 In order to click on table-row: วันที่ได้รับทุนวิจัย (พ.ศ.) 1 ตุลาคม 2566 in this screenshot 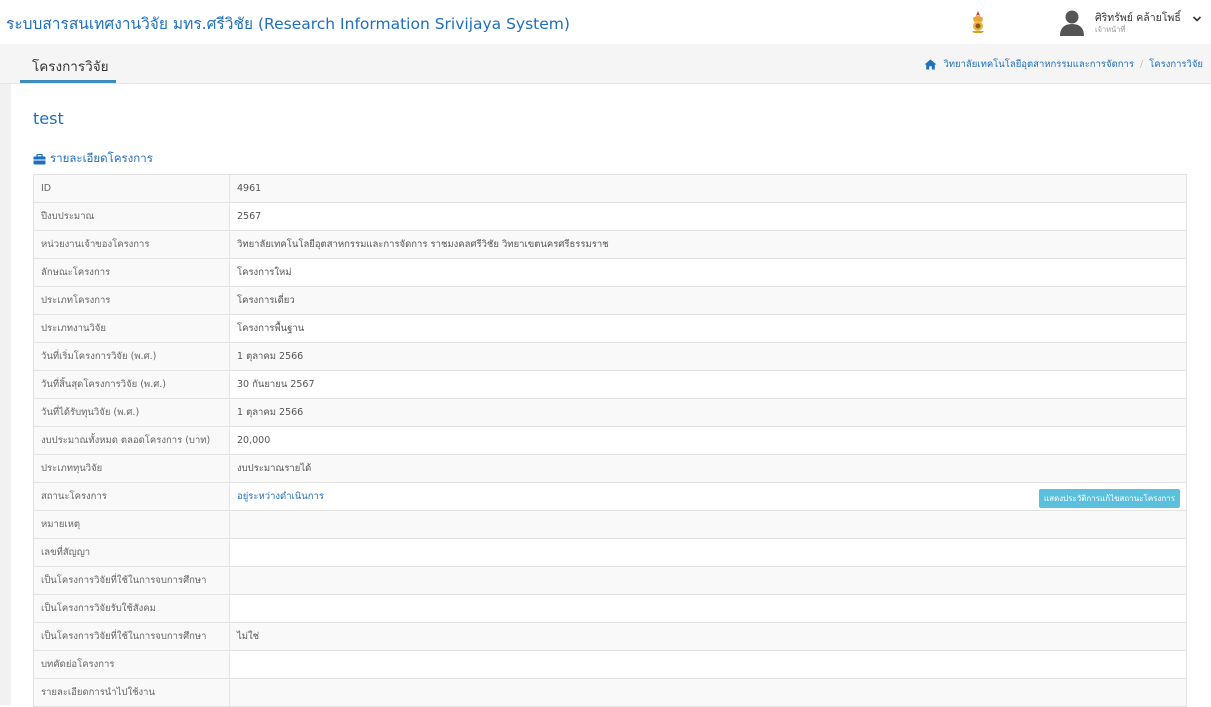, I will do `click(610, 412)`.